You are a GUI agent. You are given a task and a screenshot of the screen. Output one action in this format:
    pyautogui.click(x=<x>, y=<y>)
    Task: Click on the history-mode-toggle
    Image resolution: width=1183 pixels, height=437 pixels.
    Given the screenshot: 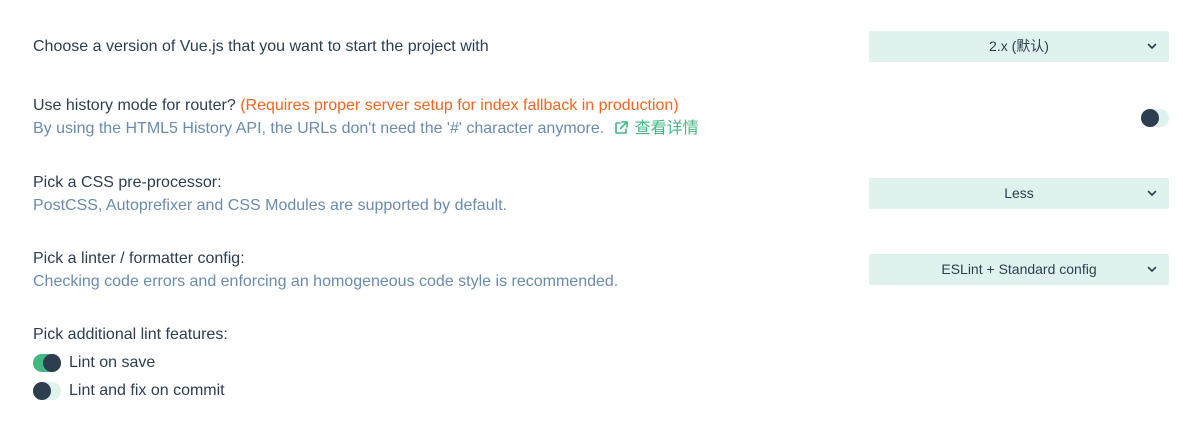 What is the action you would take?
    pyautogui.click(x=1155, y=118)
    